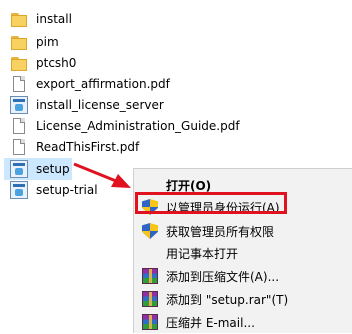  I want to click on menu-item-add-to-setup-rar: 添加到 "setup.rar"(T), so click(243, 299).